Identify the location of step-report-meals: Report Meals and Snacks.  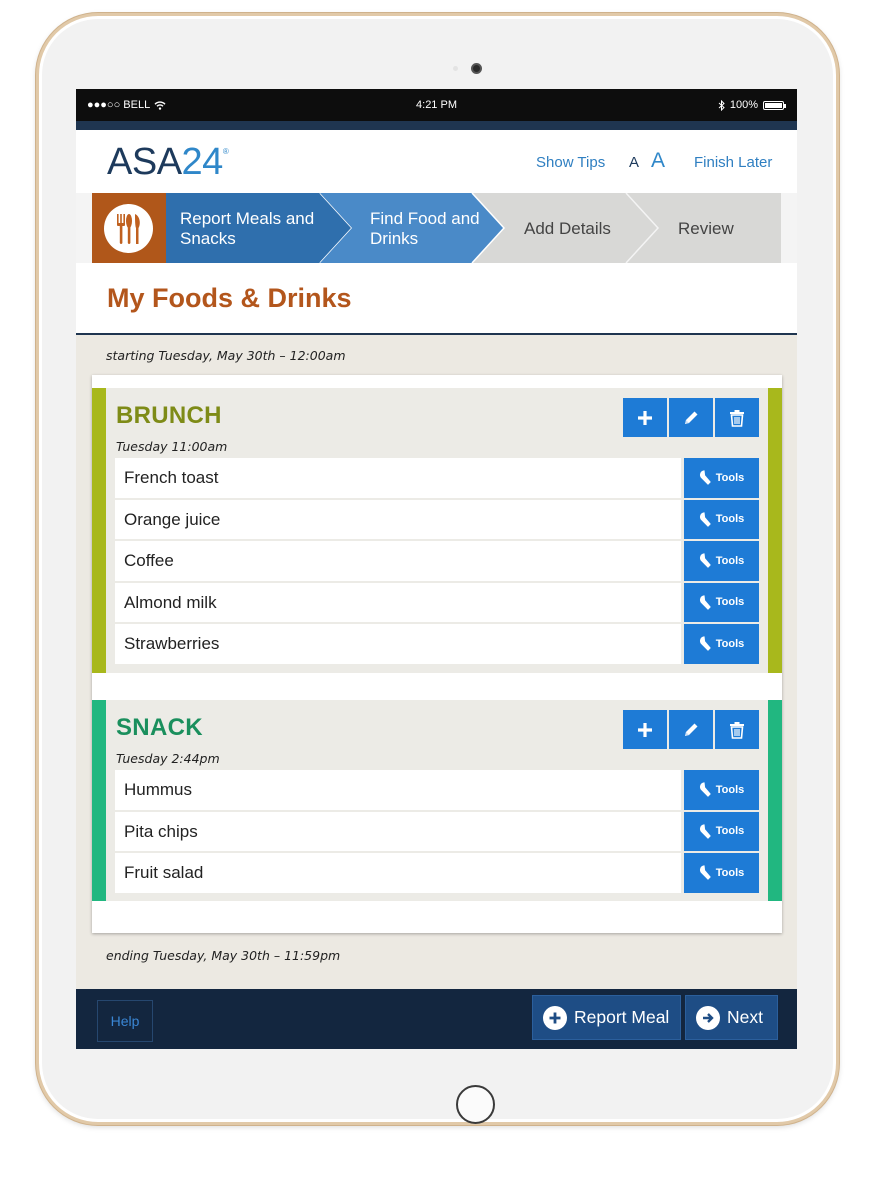
(255, 229).